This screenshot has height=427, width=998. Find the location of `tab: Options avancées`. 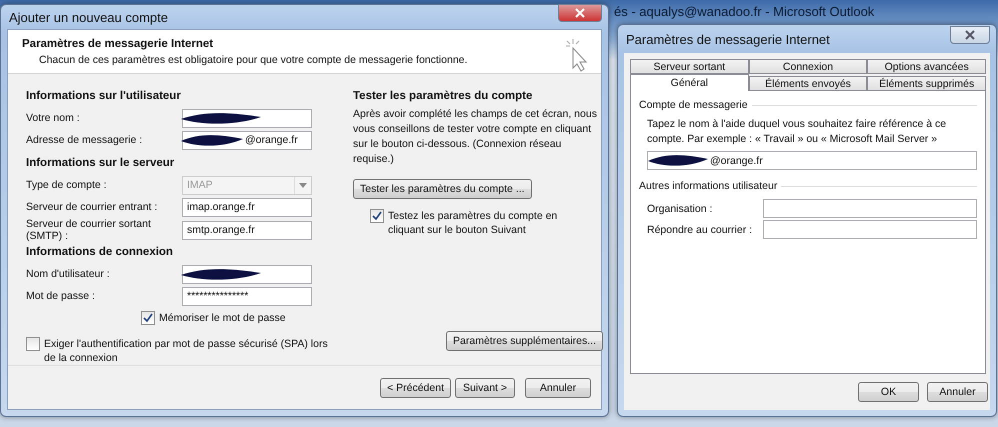

tab: Options avancées is located at coordinates (926, 66).